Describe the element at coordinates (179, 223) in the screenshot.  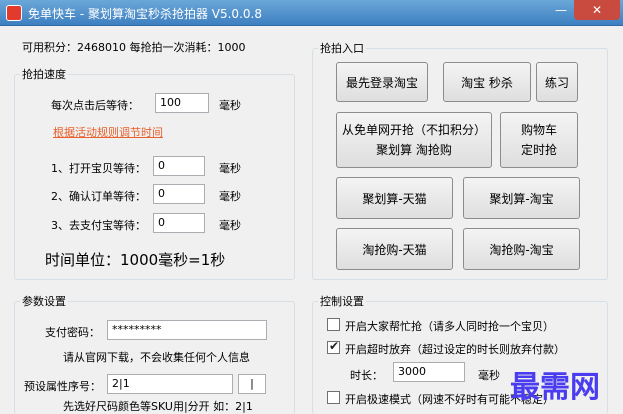
I see `go-pay-input: 0` at that location.